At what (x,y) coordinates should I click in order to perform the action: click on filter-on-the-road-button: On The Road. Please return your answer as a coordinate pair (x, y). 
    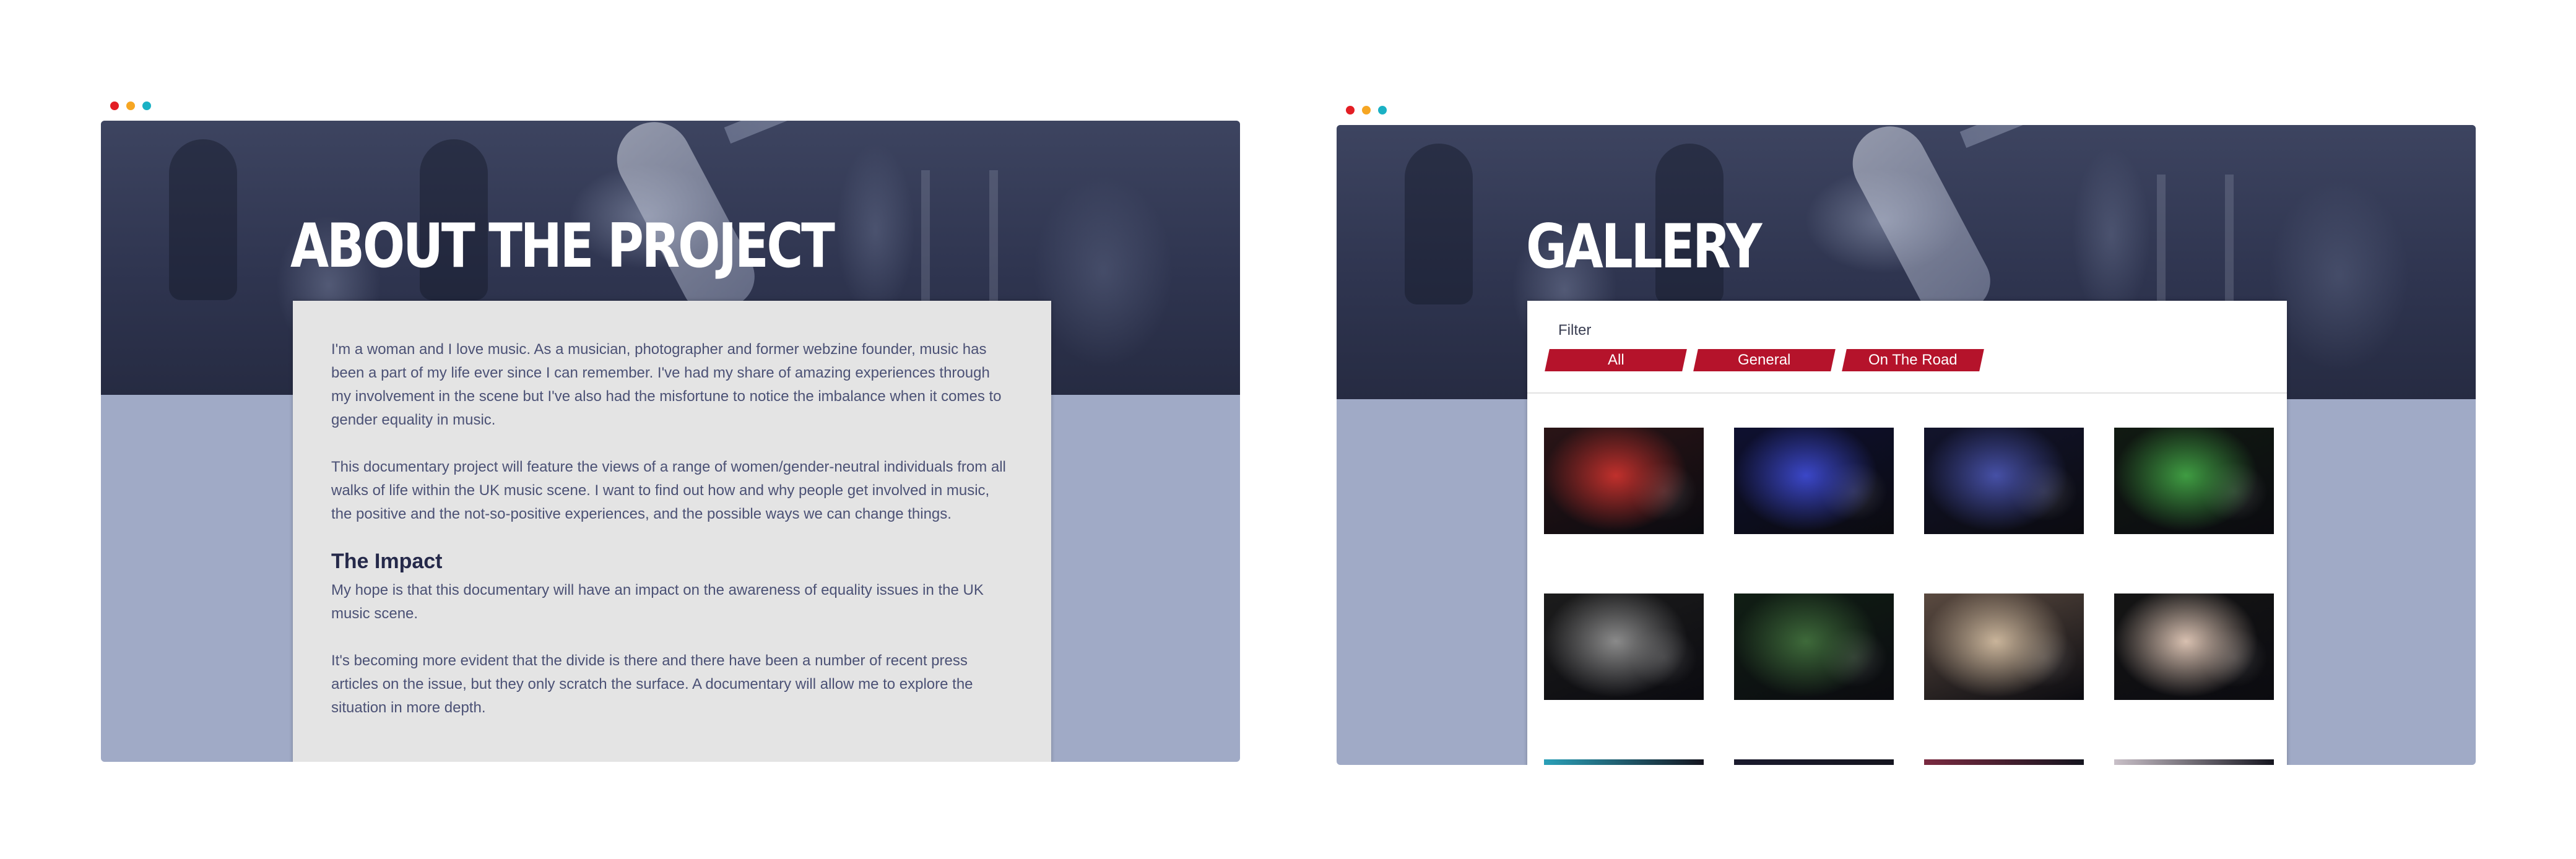
    Looking at the image, I should click on (1913, 360).